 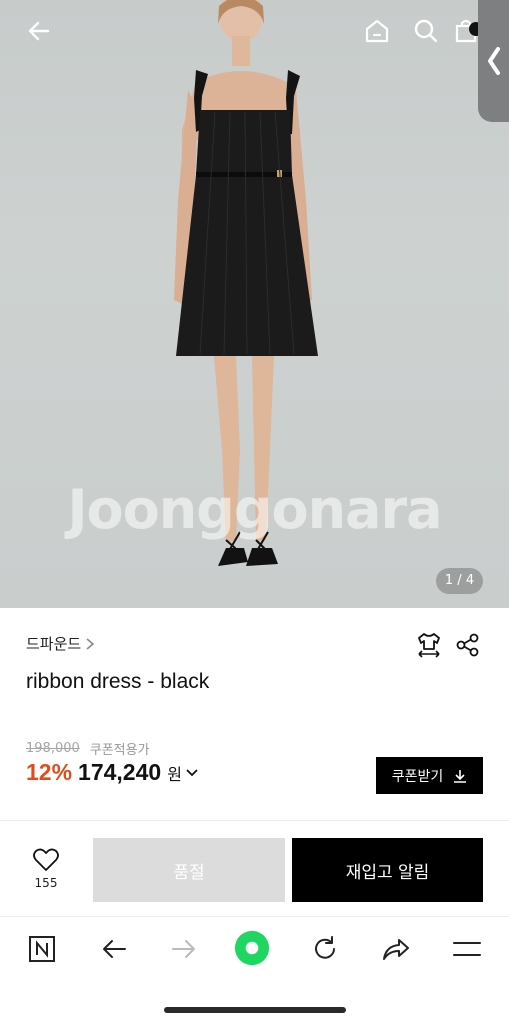 I want to click on green-dot-icon, so click(x=252, y=948).